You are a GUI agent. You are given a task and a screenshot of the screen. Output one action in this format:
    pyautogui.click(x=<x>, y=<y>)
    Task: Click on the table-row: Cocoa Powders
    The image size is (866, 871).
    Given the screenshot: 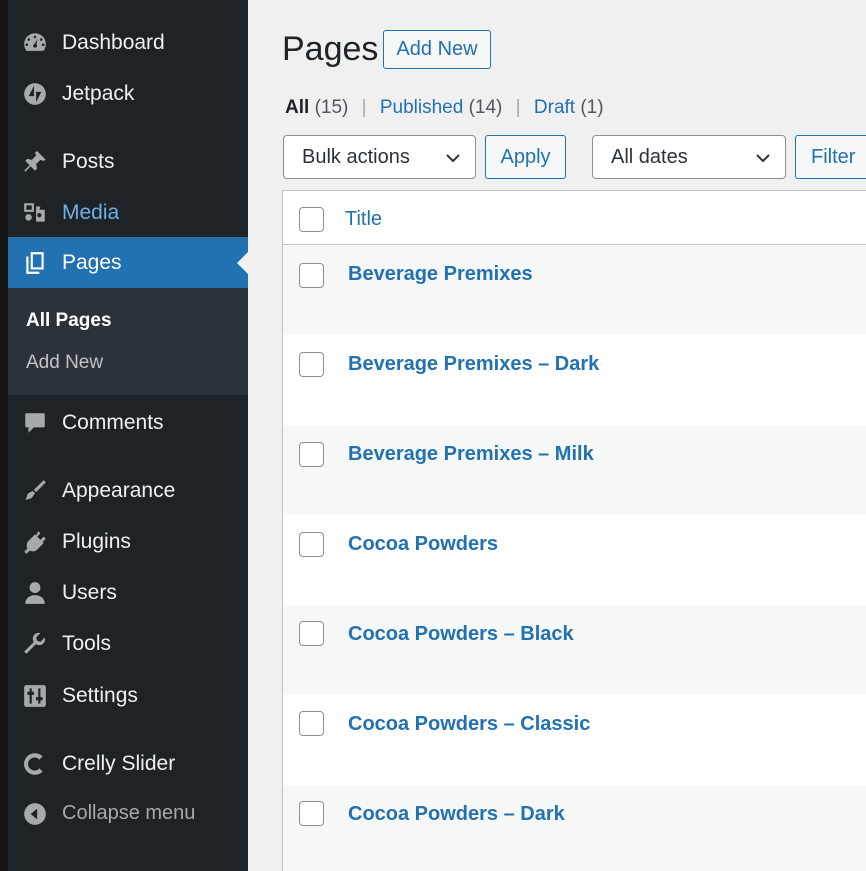 What is the action you would take?
    pyautogui.click(x=574, y=560)
    